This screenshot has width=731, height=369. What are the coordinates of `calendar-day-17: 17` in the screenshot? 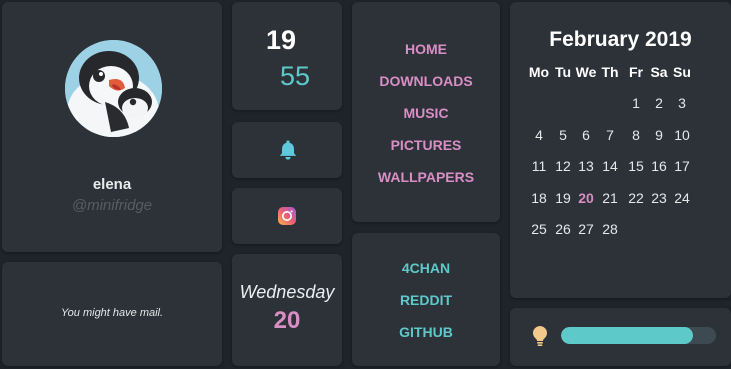 It's located at (682, 166).